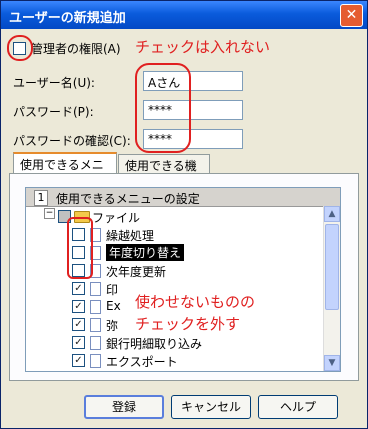  Describe the element at coordinates (53, 112) in the screenshot. I see `password-label: パスワード(P):` at that location.